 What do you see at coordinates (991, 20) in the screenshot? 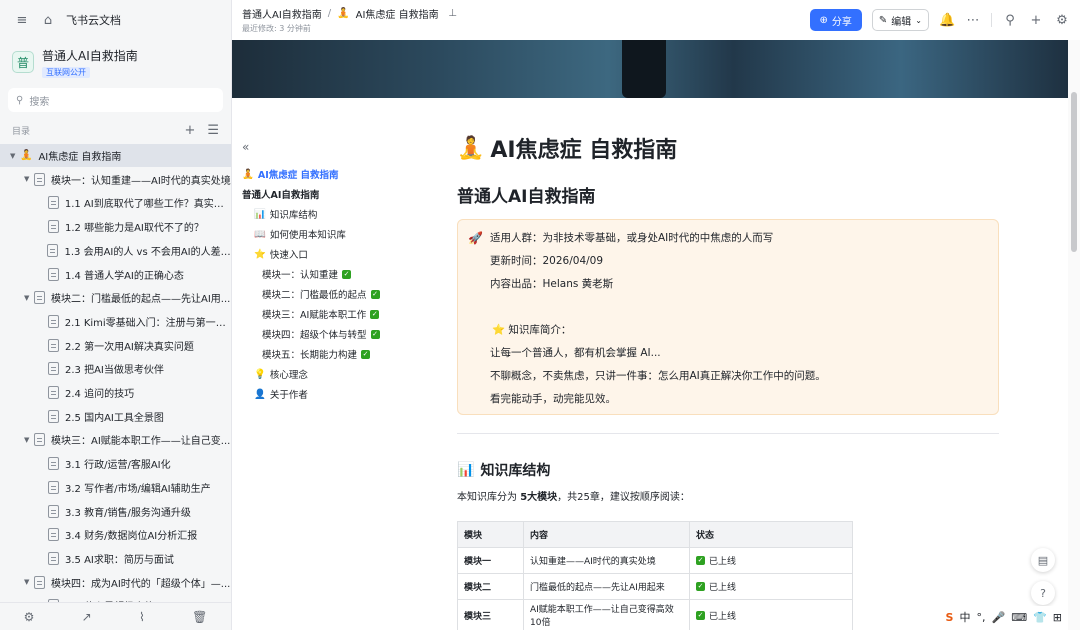
I see `toolbar-divider` at bounding box center [991, 20].